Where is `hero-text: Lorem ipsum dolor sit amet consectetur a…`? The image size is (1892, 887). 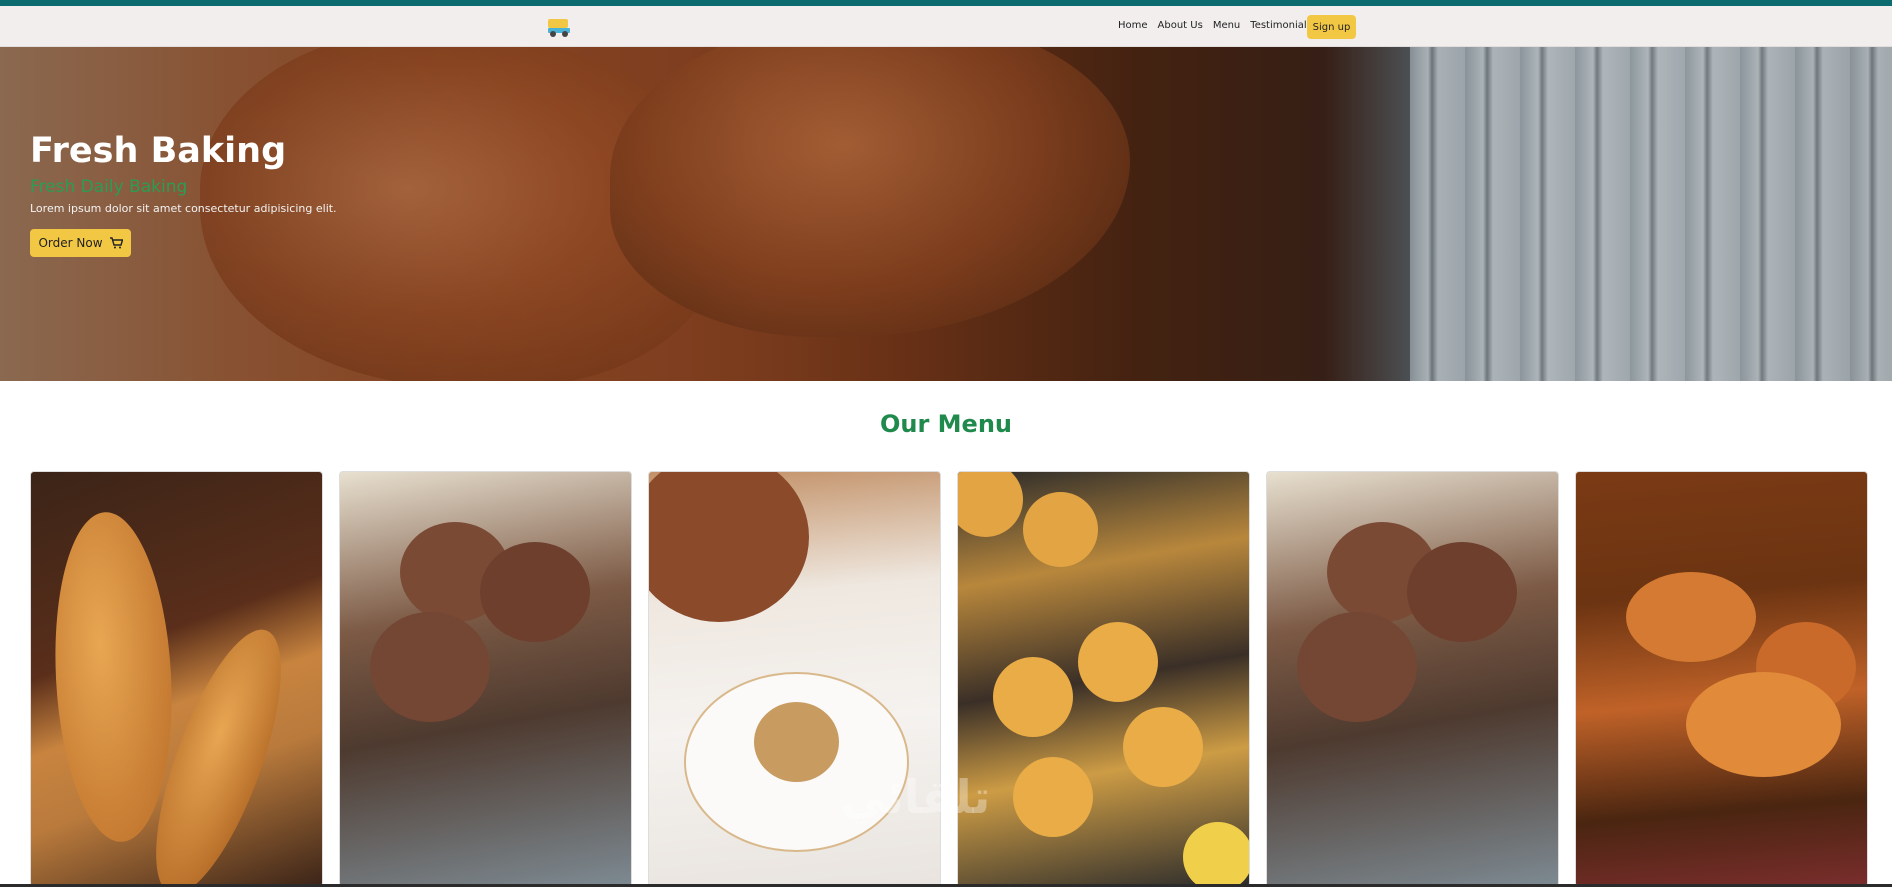
hero-text: Lorem ipsum dolor sit amet consectetur a… is located at coordinates (183, 208).